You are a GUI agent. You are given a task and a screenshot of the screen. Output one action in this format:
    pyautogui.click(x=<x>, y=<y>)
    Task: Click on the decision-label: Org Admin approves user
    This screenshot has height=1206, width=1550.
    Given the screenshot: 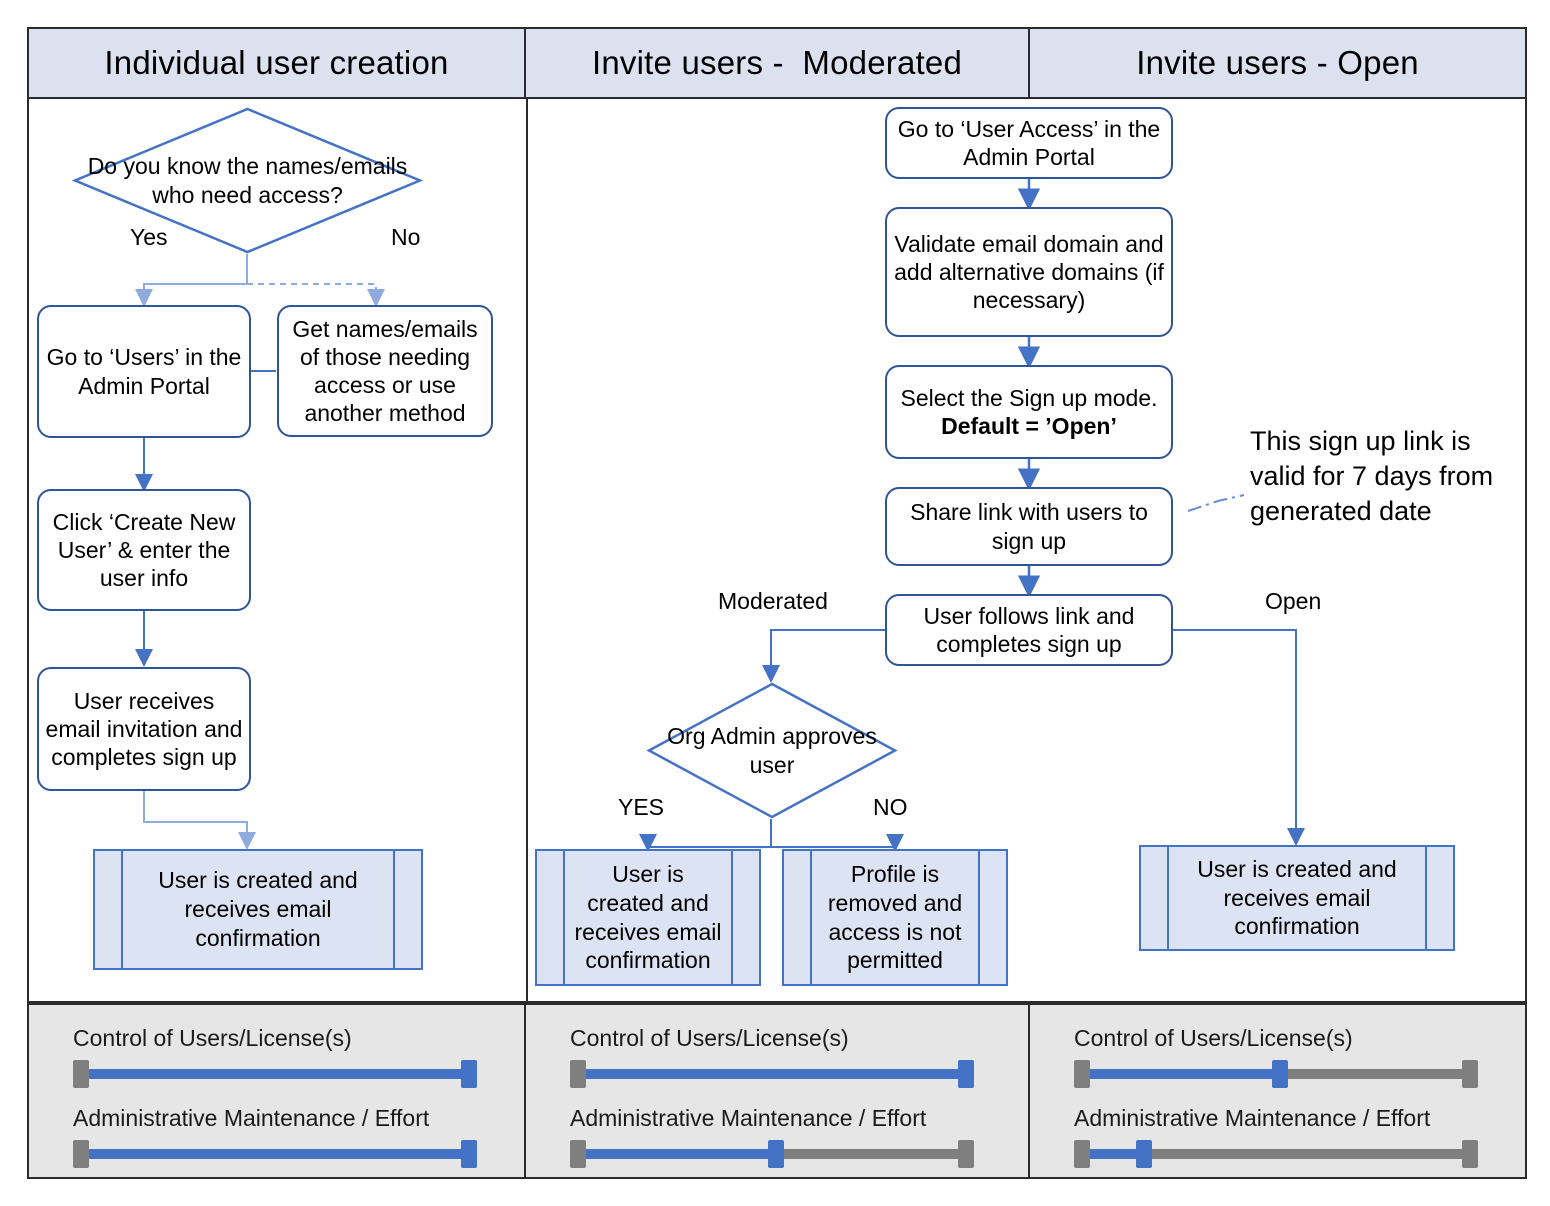 What is the action you would take?
    pyautogui.click(x=772, y=750)
    